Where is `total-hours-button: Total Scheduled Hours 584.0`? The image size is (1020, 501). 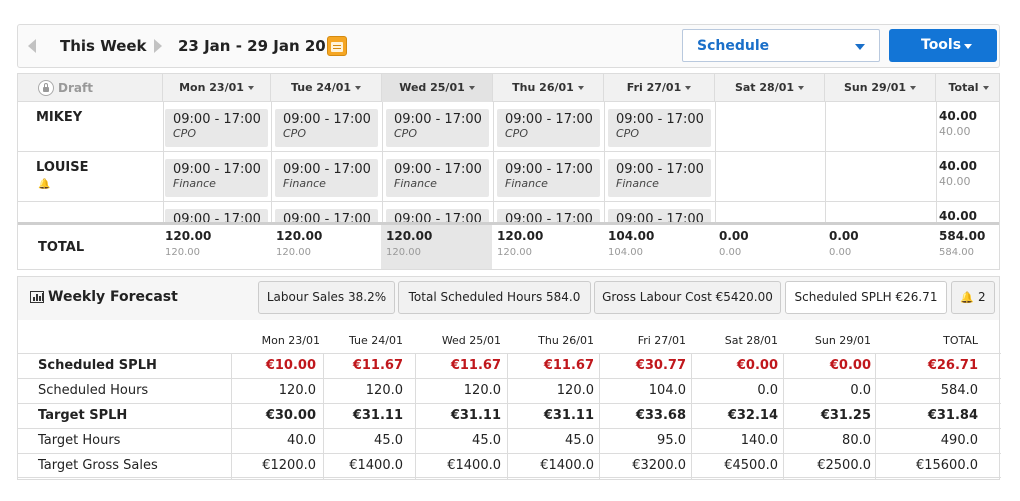 total-hours-button: Total Scheduled Hours 584.0 is located at coordinates (494, 297).